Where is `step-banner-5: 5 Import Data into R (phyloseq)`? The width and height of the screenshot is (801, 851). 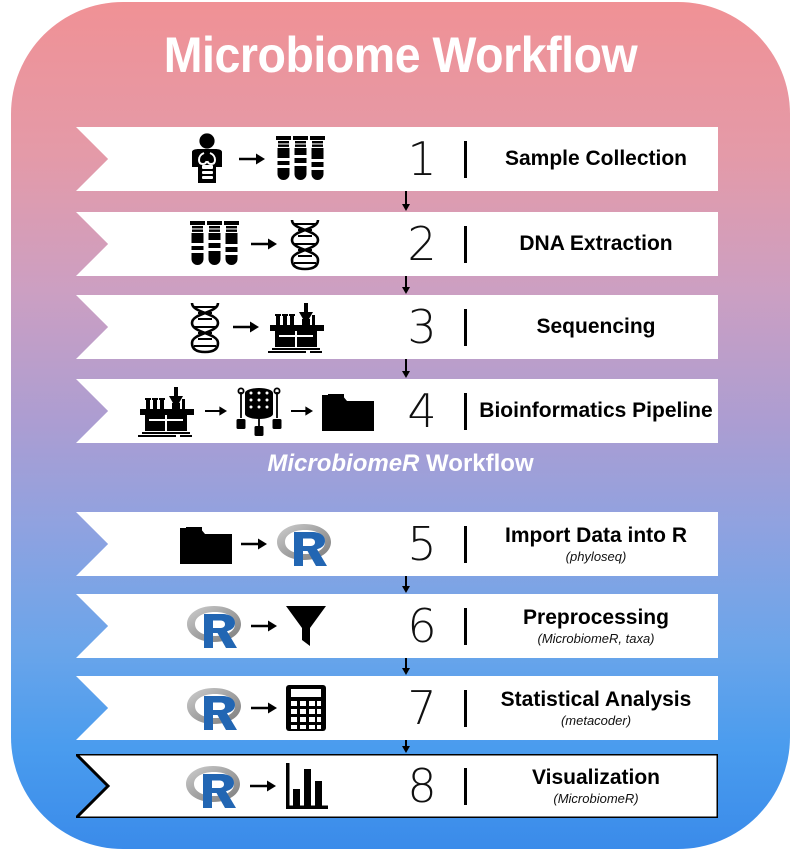
step-banner-5: 5 Import Data into R (phyloseq) is located at coordinates (397, 544).